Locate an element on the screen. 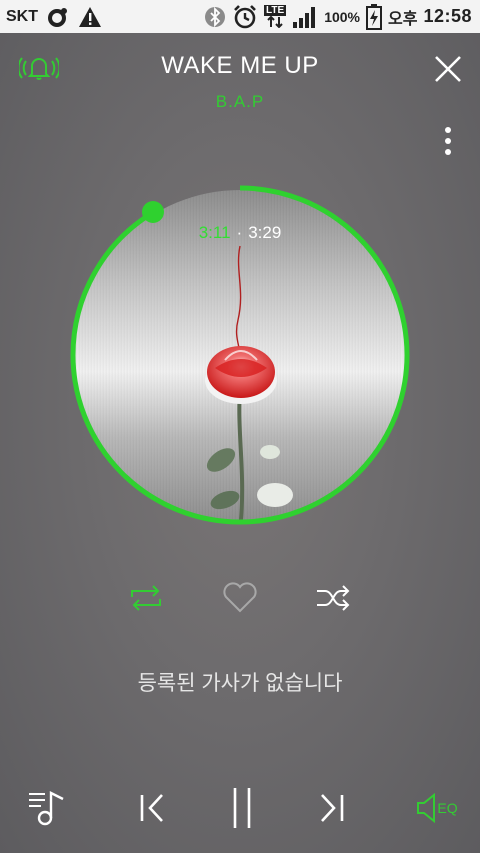 This screenshot has width=480, height=853. eq-label: EQ is located at coordinates (447, 808).